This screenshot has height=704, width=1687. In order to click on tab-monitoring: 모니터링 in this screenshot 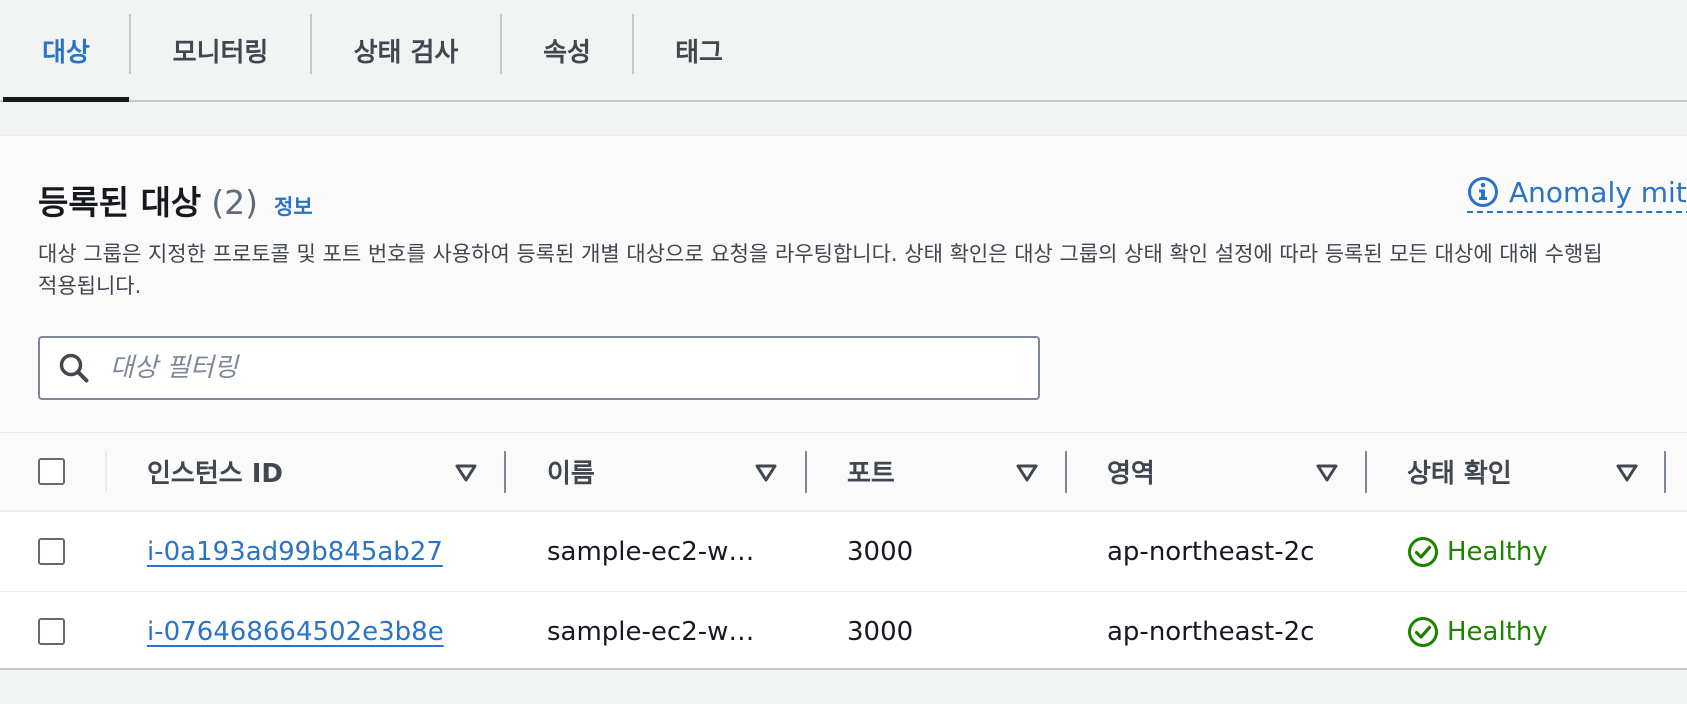, I will do `click(220, 50)`.